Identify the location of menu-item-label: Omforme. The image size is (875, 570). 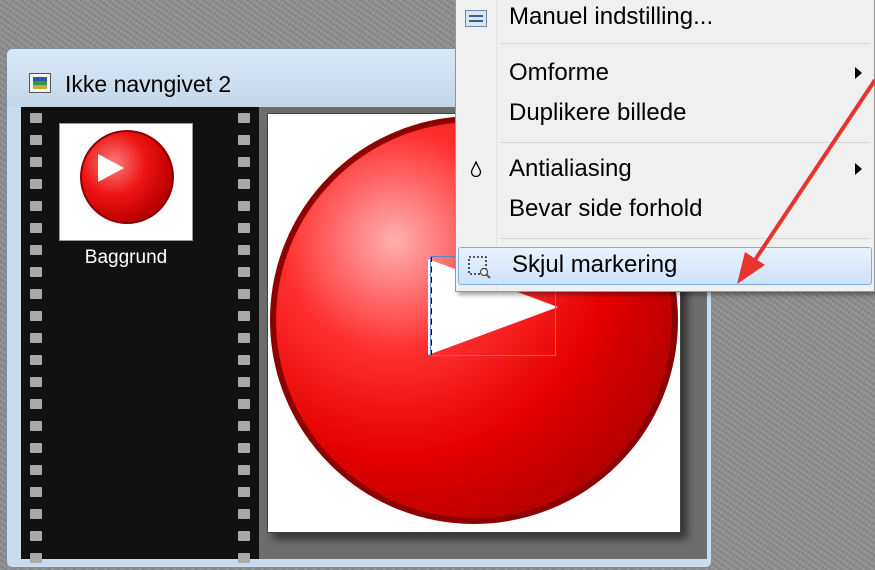
(559, 72).